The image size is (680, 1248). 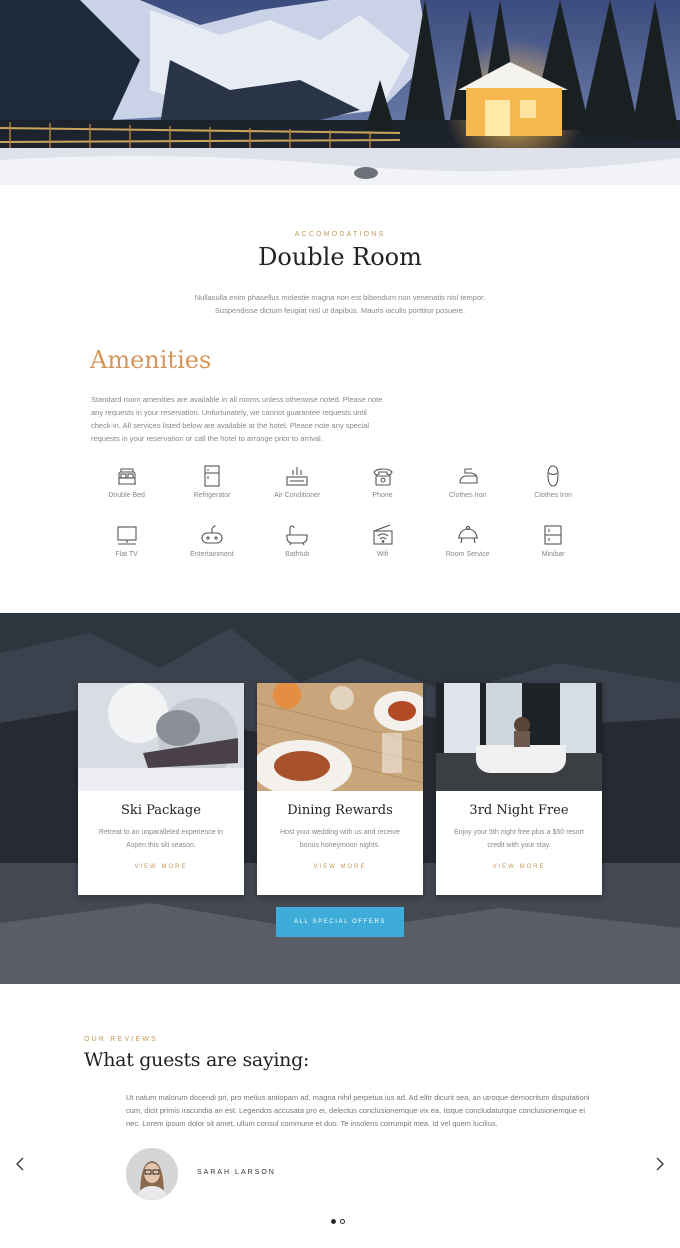 I want to click on amenity-entertainment: Entertainment, so click(x=211, y=545).